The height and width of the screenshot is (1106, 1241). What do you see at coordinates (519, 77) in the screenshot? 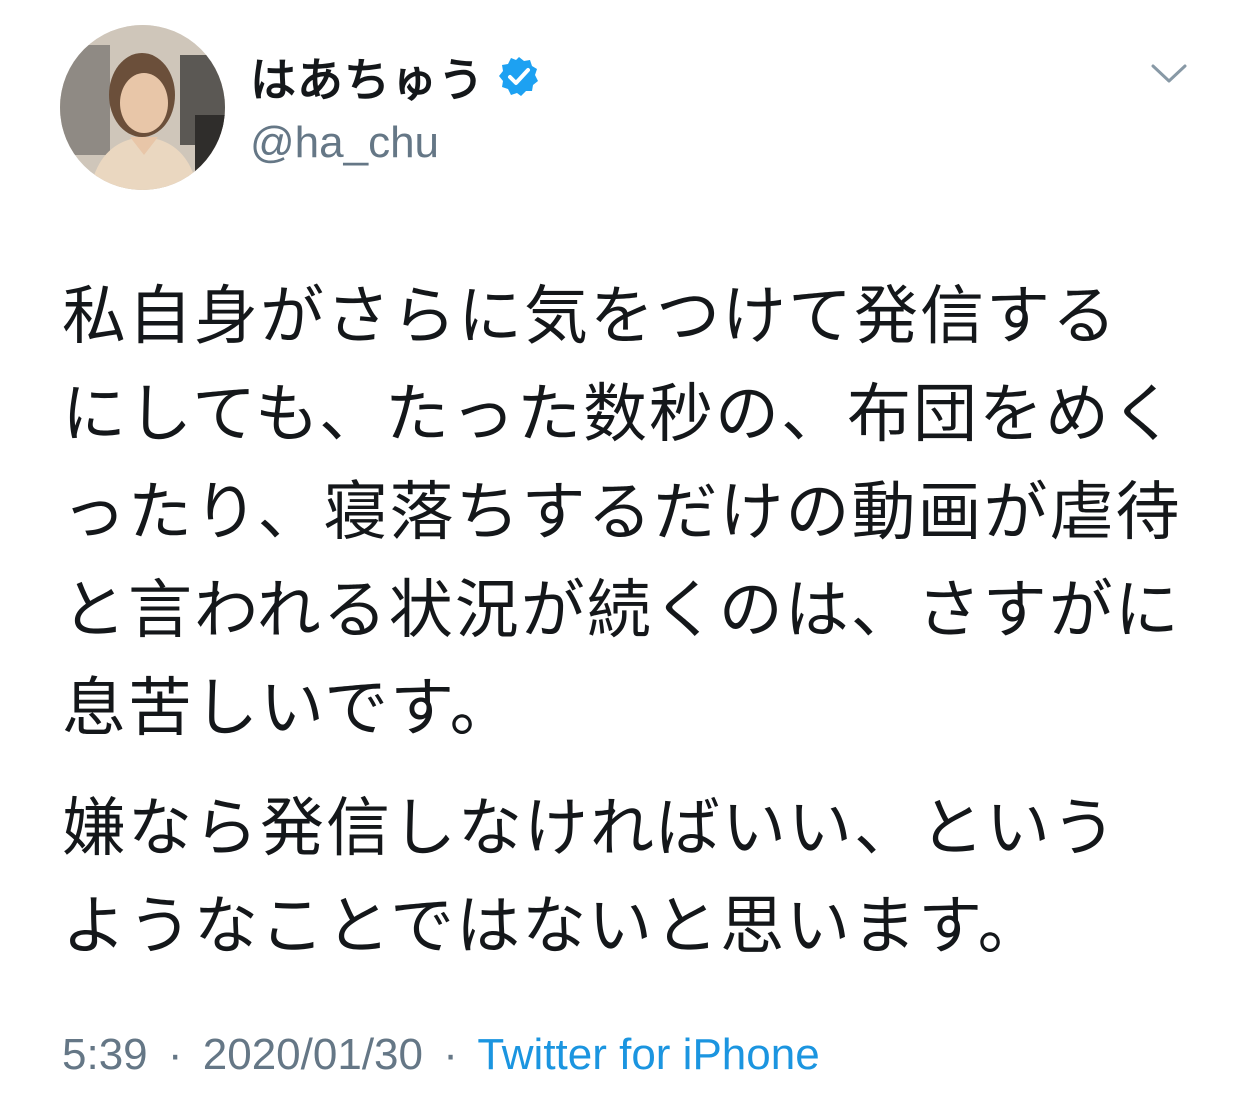
I see `verified-badge-icon` at bounding box center [519, 77].